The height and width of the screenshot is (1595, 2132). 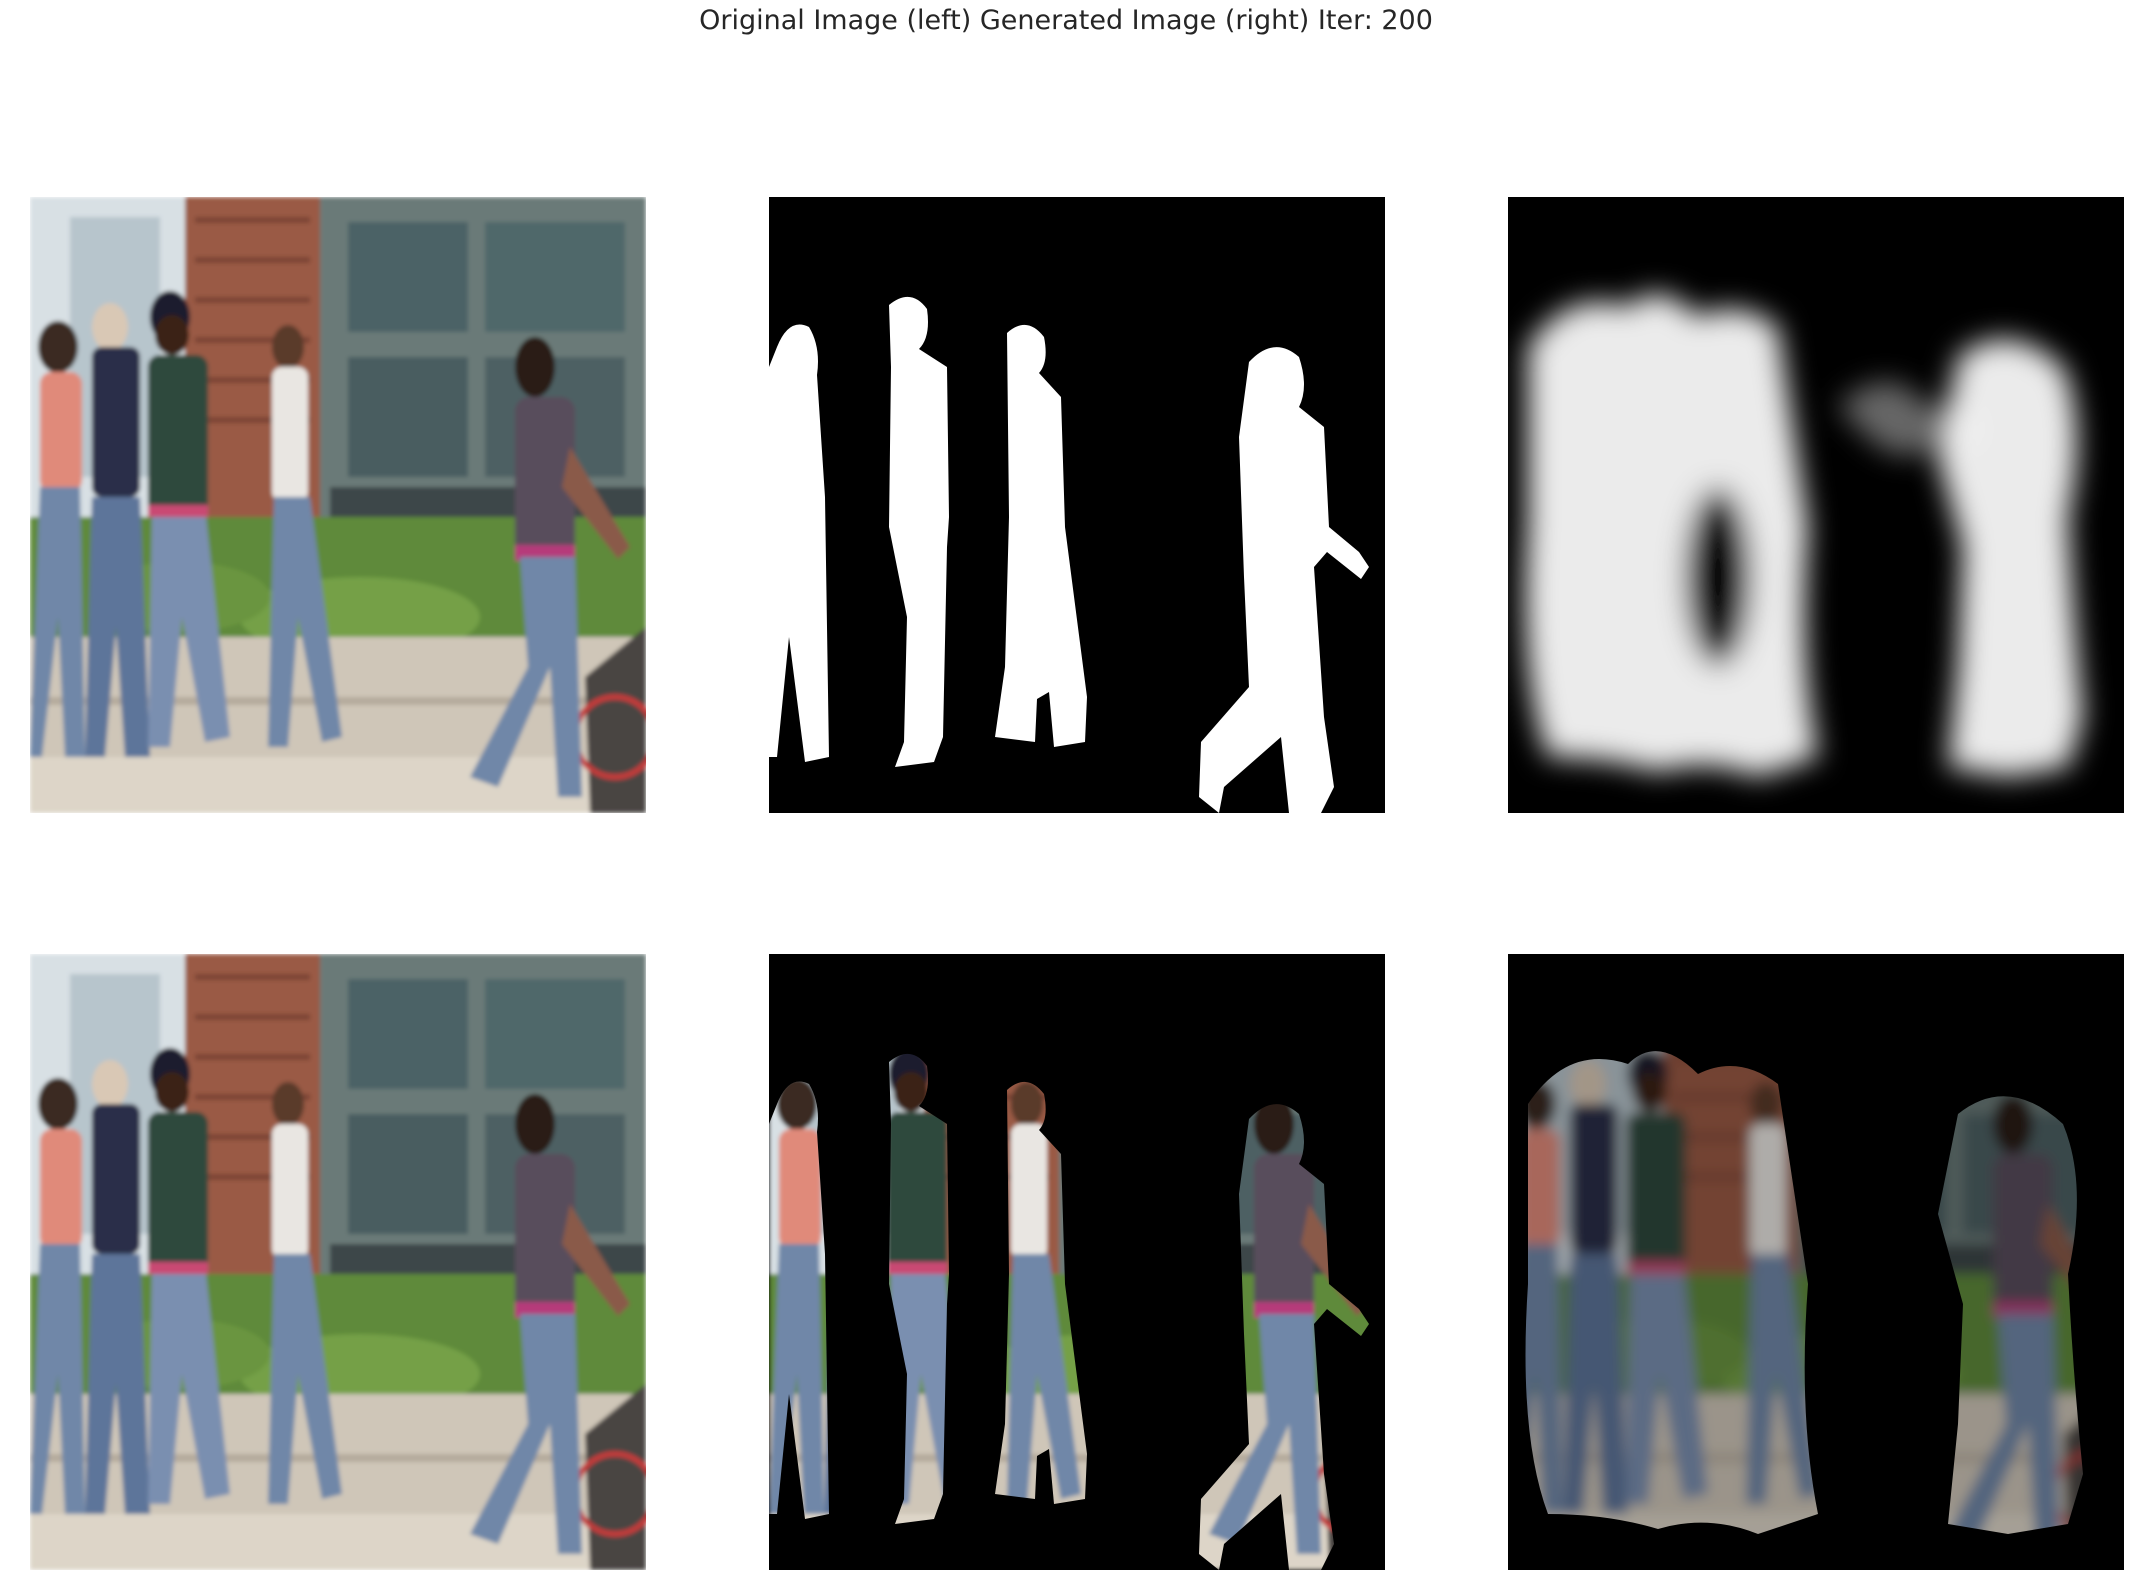 I want to click on panel-masked-photo-predicted, so click(x=1816, y=1262).